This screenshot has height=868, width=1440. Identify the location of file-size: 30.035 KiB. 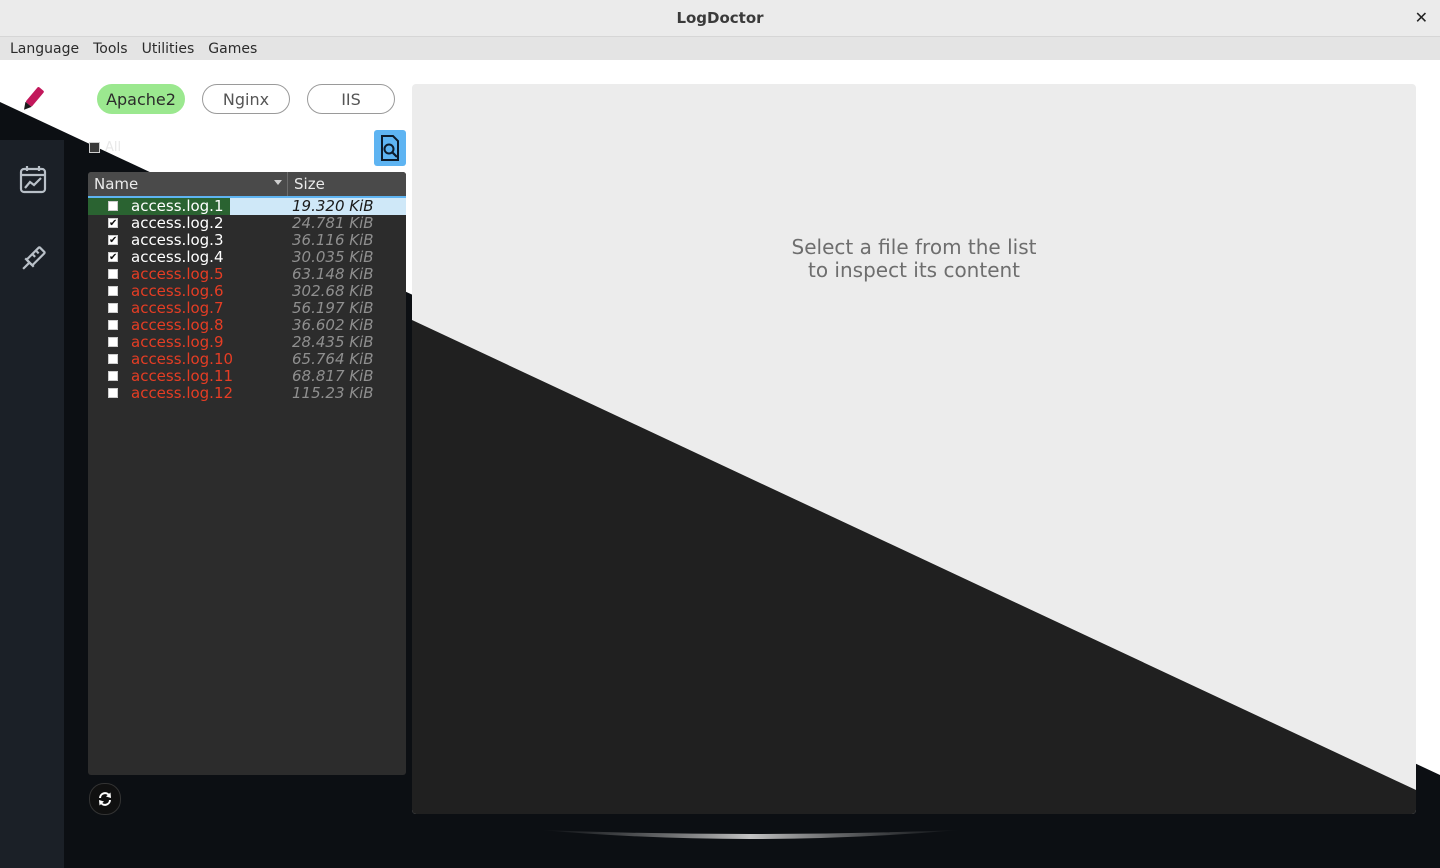
(333, 257).